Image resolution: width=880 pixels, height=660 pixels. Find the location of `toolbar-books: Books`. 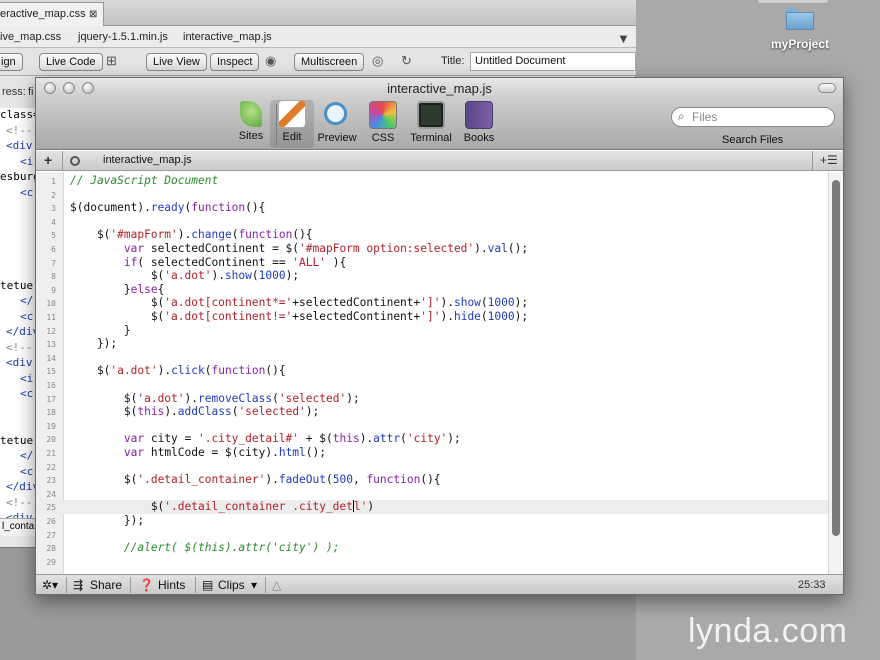

toolbar-books: Books is located at coordinates (479, 122).